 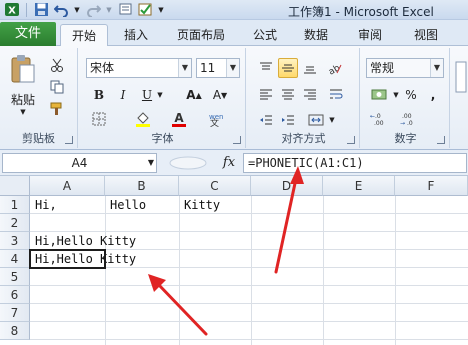 What do you see at coordinates (461, 78) in the screenshot?
I see `styles-icon` at bounding box center [461, 78].